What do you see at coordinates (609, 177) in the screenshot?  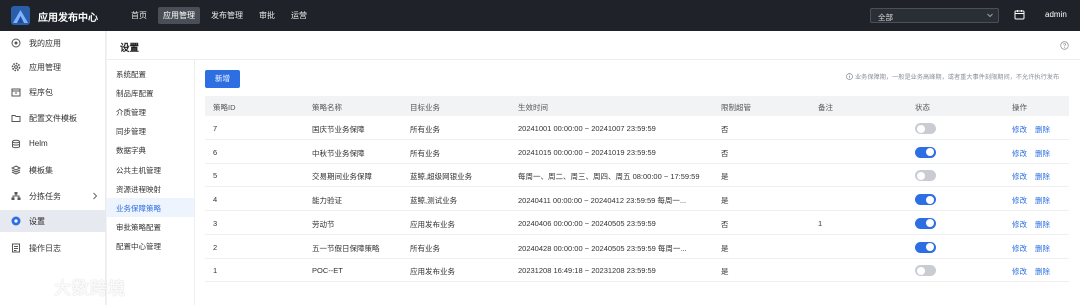 I see `cell-effective-time: 每周一、周二、周三、周四、周五 08:00:00 ~ 17:59:59` at bounding box center [609, 177].